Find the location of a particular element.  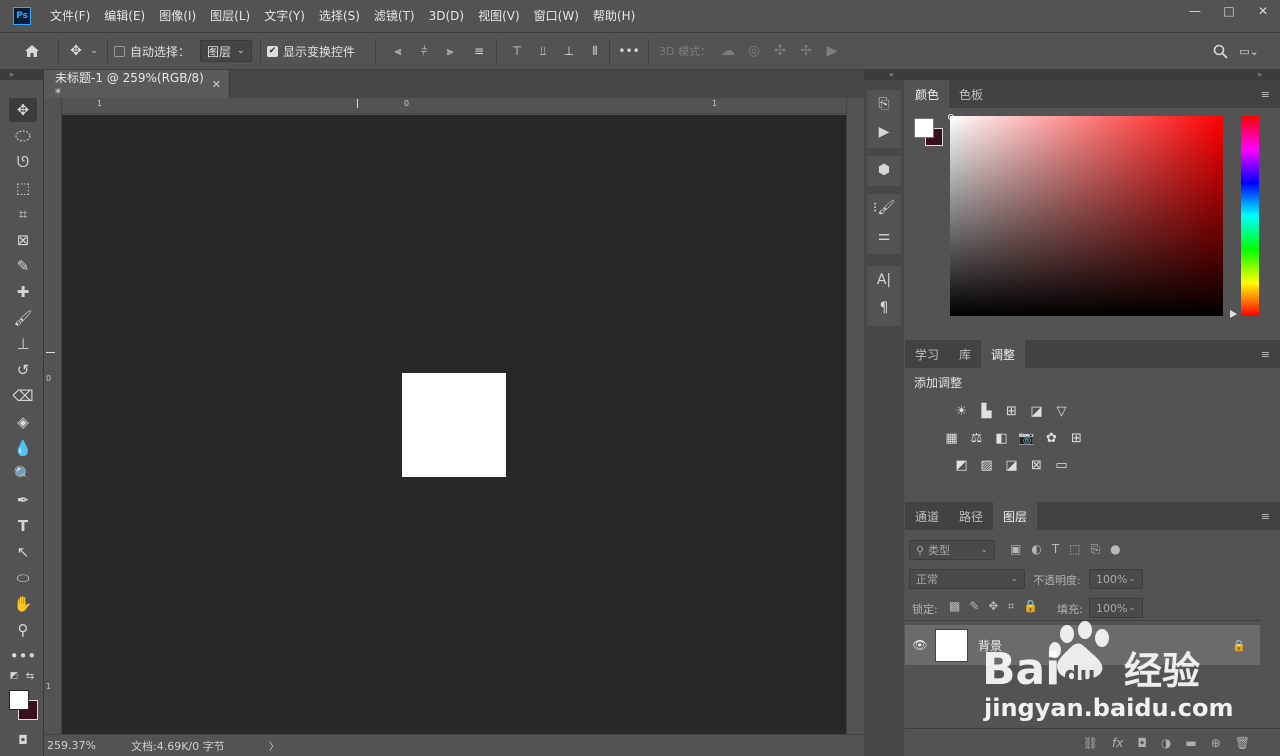

menu-view: 视图(V) is located at coordinates (499, 16).